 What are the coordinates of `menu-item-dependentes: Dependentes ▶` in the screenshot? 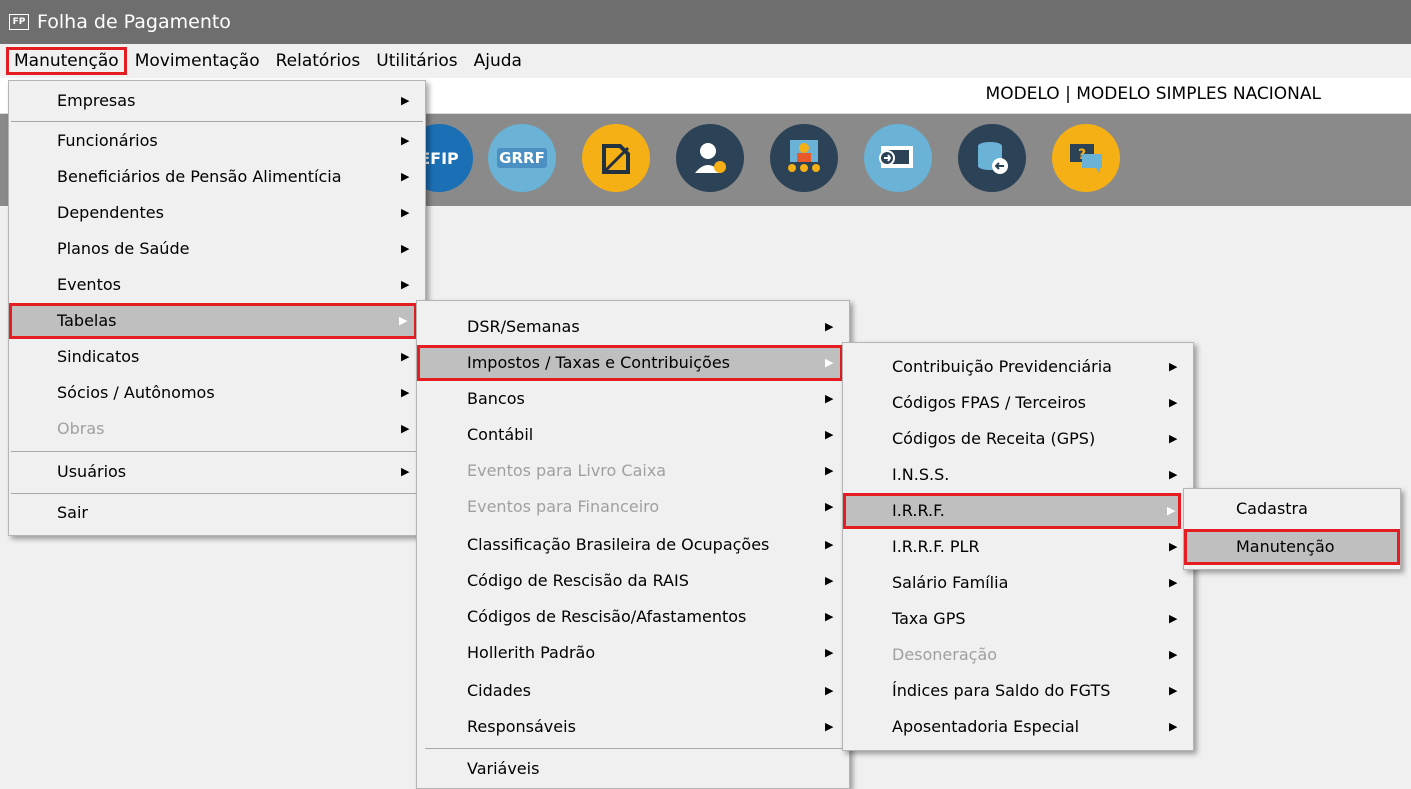 It's located at (217, 213).